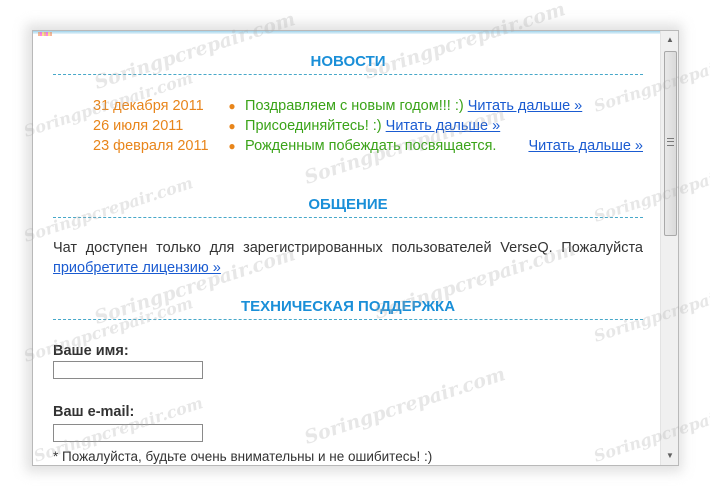 The height and width of the screenshot is (495, 710). Describe the element at coordinates (313, 126) in the screenshot. I see `news-text: Присоединяйтесь! :)` at that location.